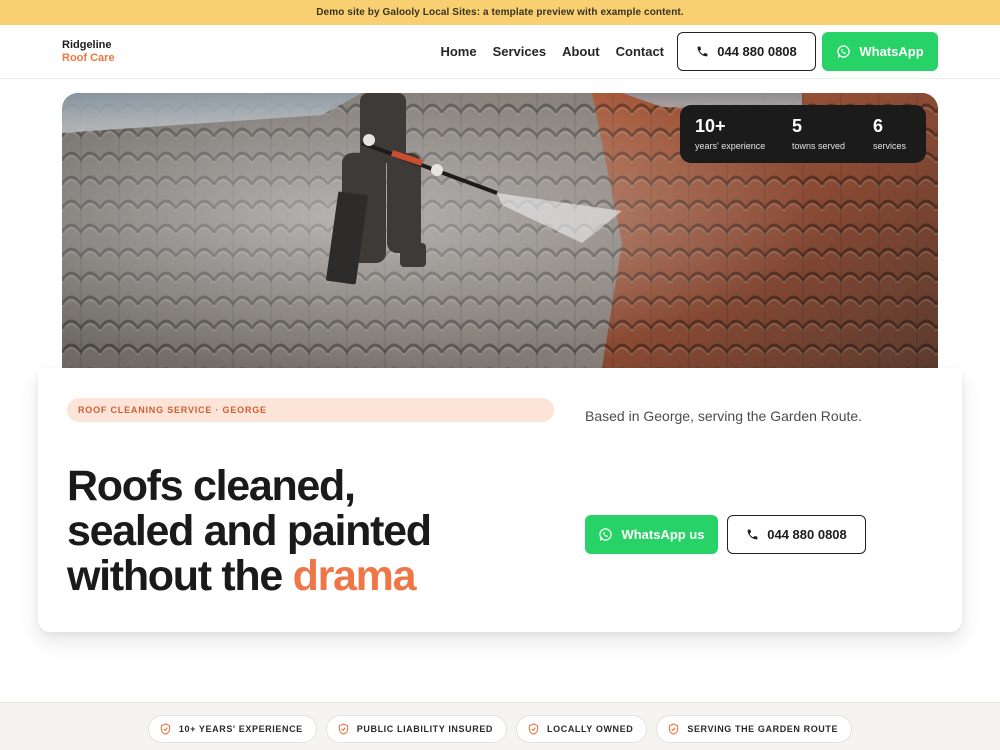 This screenshot has height=750, width=1000. I want to click on trust-chip-label: SERVING THE GARDEN ROUTE, so click(763, 729).